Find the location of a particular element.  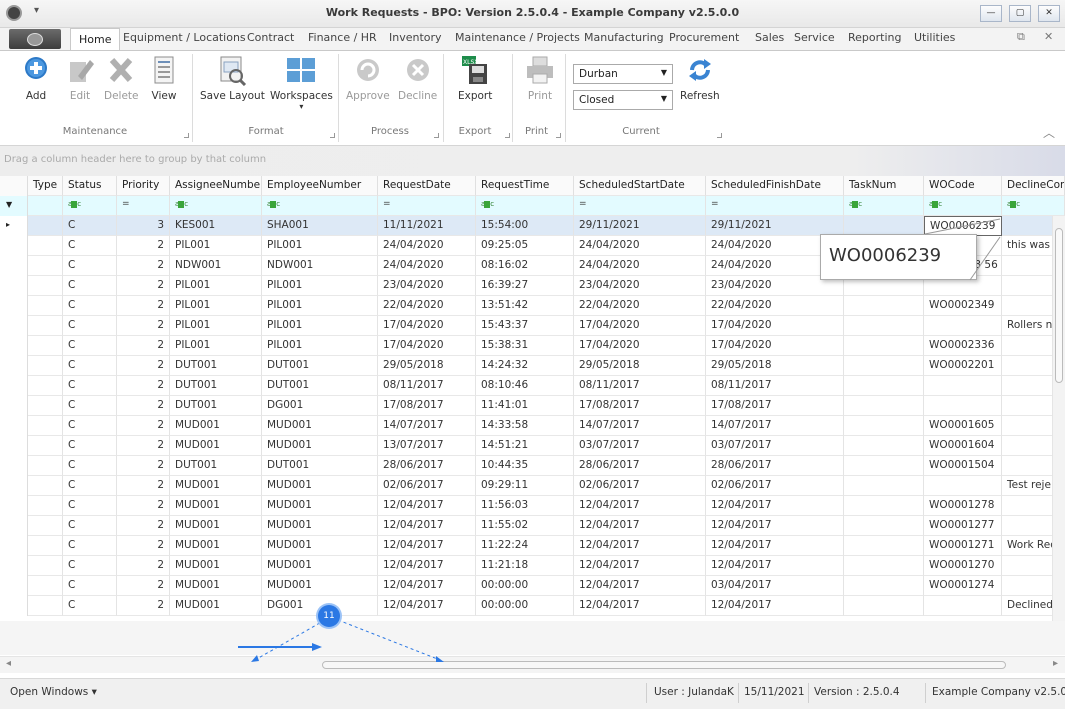

cell-request-time: 15:38:31 is located at coordinates (525, 346).